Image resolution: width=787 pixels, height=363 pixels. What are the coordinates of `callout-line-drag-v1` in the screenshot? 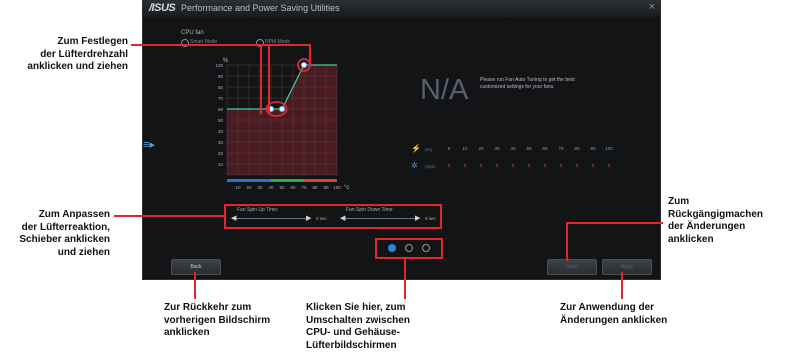 It's located at (261, 79).